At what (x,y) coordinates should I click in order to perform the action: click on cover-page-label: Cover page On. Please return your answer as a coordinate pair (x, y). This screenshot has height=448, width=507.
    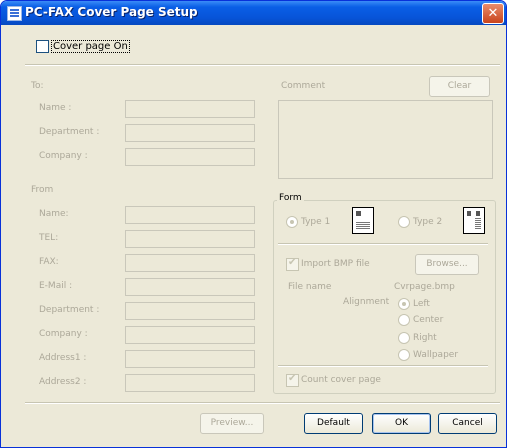
    Looking at the image, I should click on (90, 46).